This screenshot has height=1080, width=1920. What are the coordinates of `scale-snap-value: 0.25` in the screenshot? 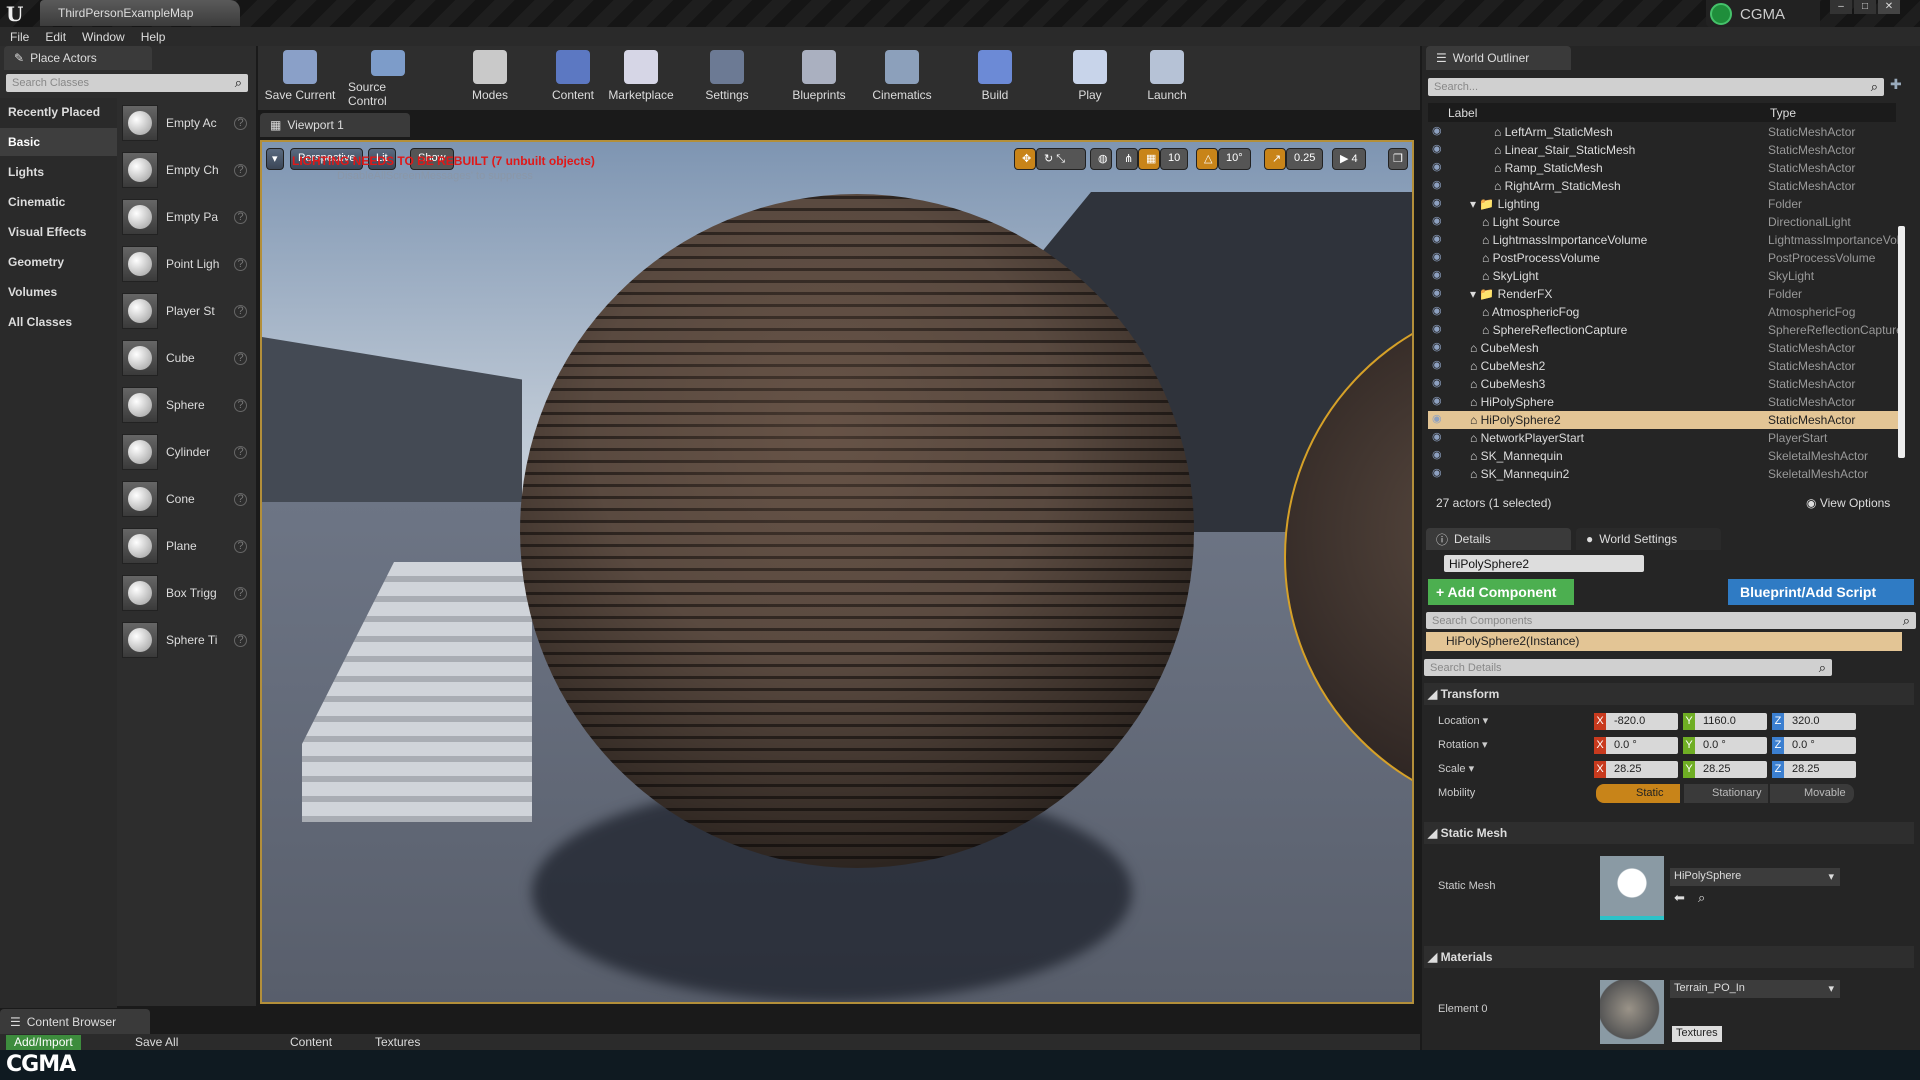 It's located at (1305, 159).